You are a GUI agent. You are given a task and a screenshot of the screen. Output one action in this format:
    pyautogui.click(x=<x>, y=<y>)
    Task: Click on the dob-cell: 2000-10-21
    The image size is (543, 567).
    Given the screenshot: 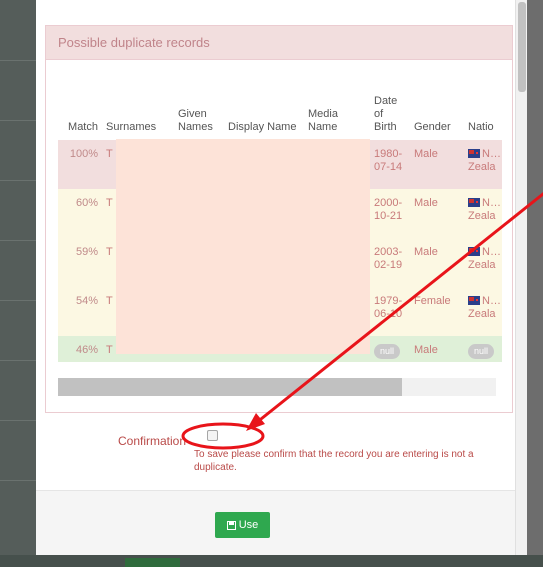 What is the action you would take?
    pyautogui.click(x=390, y=213)
    